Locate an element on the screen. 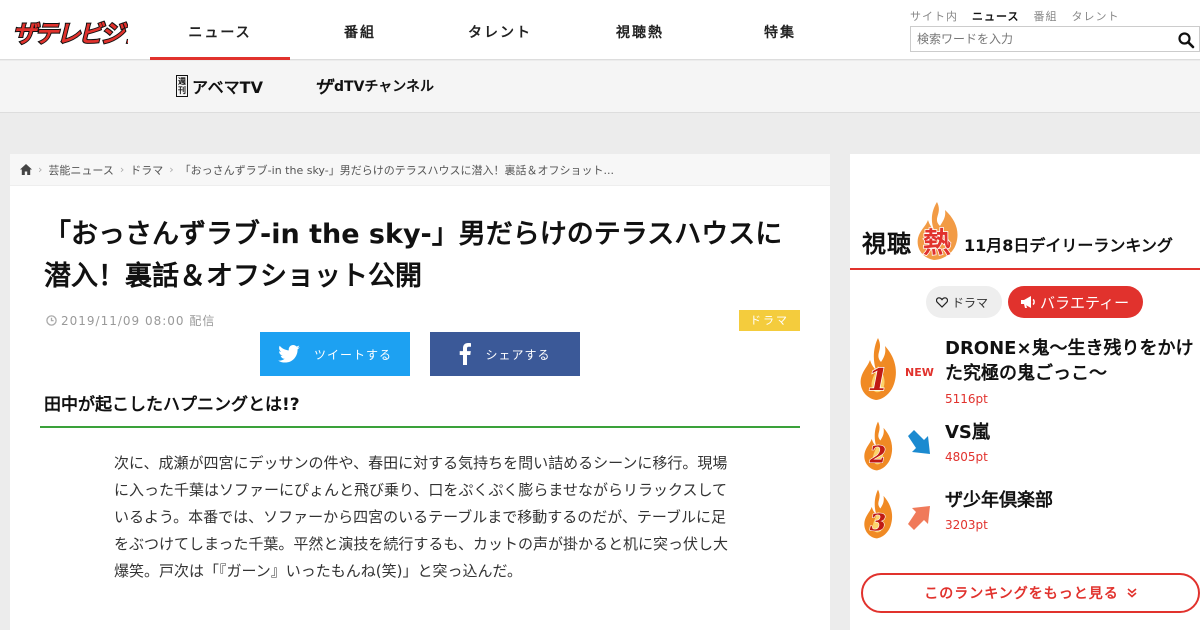  search-scope-news: ニュース is located at coordinates (995, 16).